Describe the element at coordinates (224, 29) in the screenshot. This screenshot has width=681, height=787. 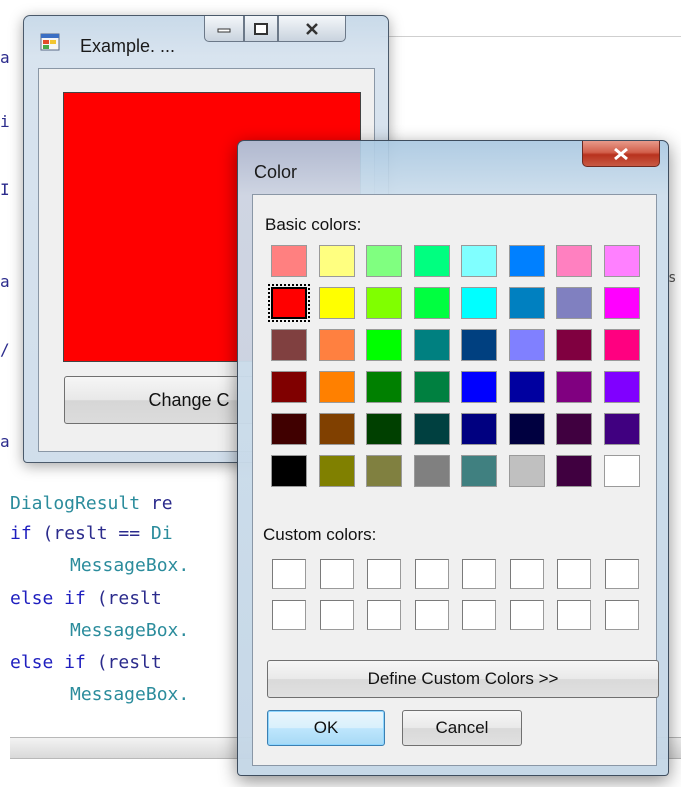
I see `minimize-button` at that location.